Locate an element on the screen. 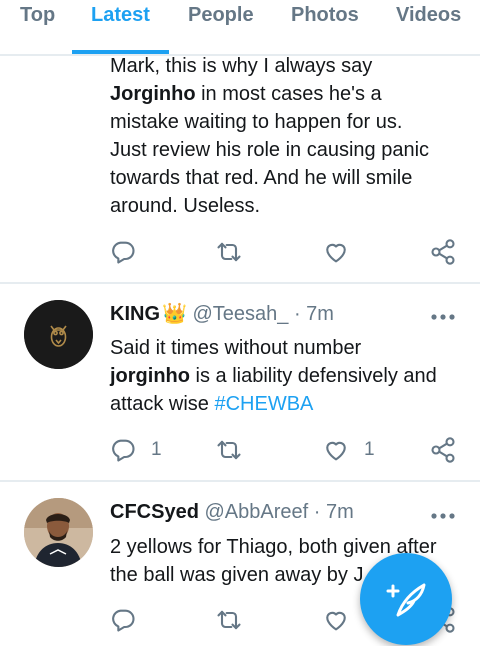 The width and height of the screenshot is (480, 646). compose-tweet-button is located at coordinates (406, 599).